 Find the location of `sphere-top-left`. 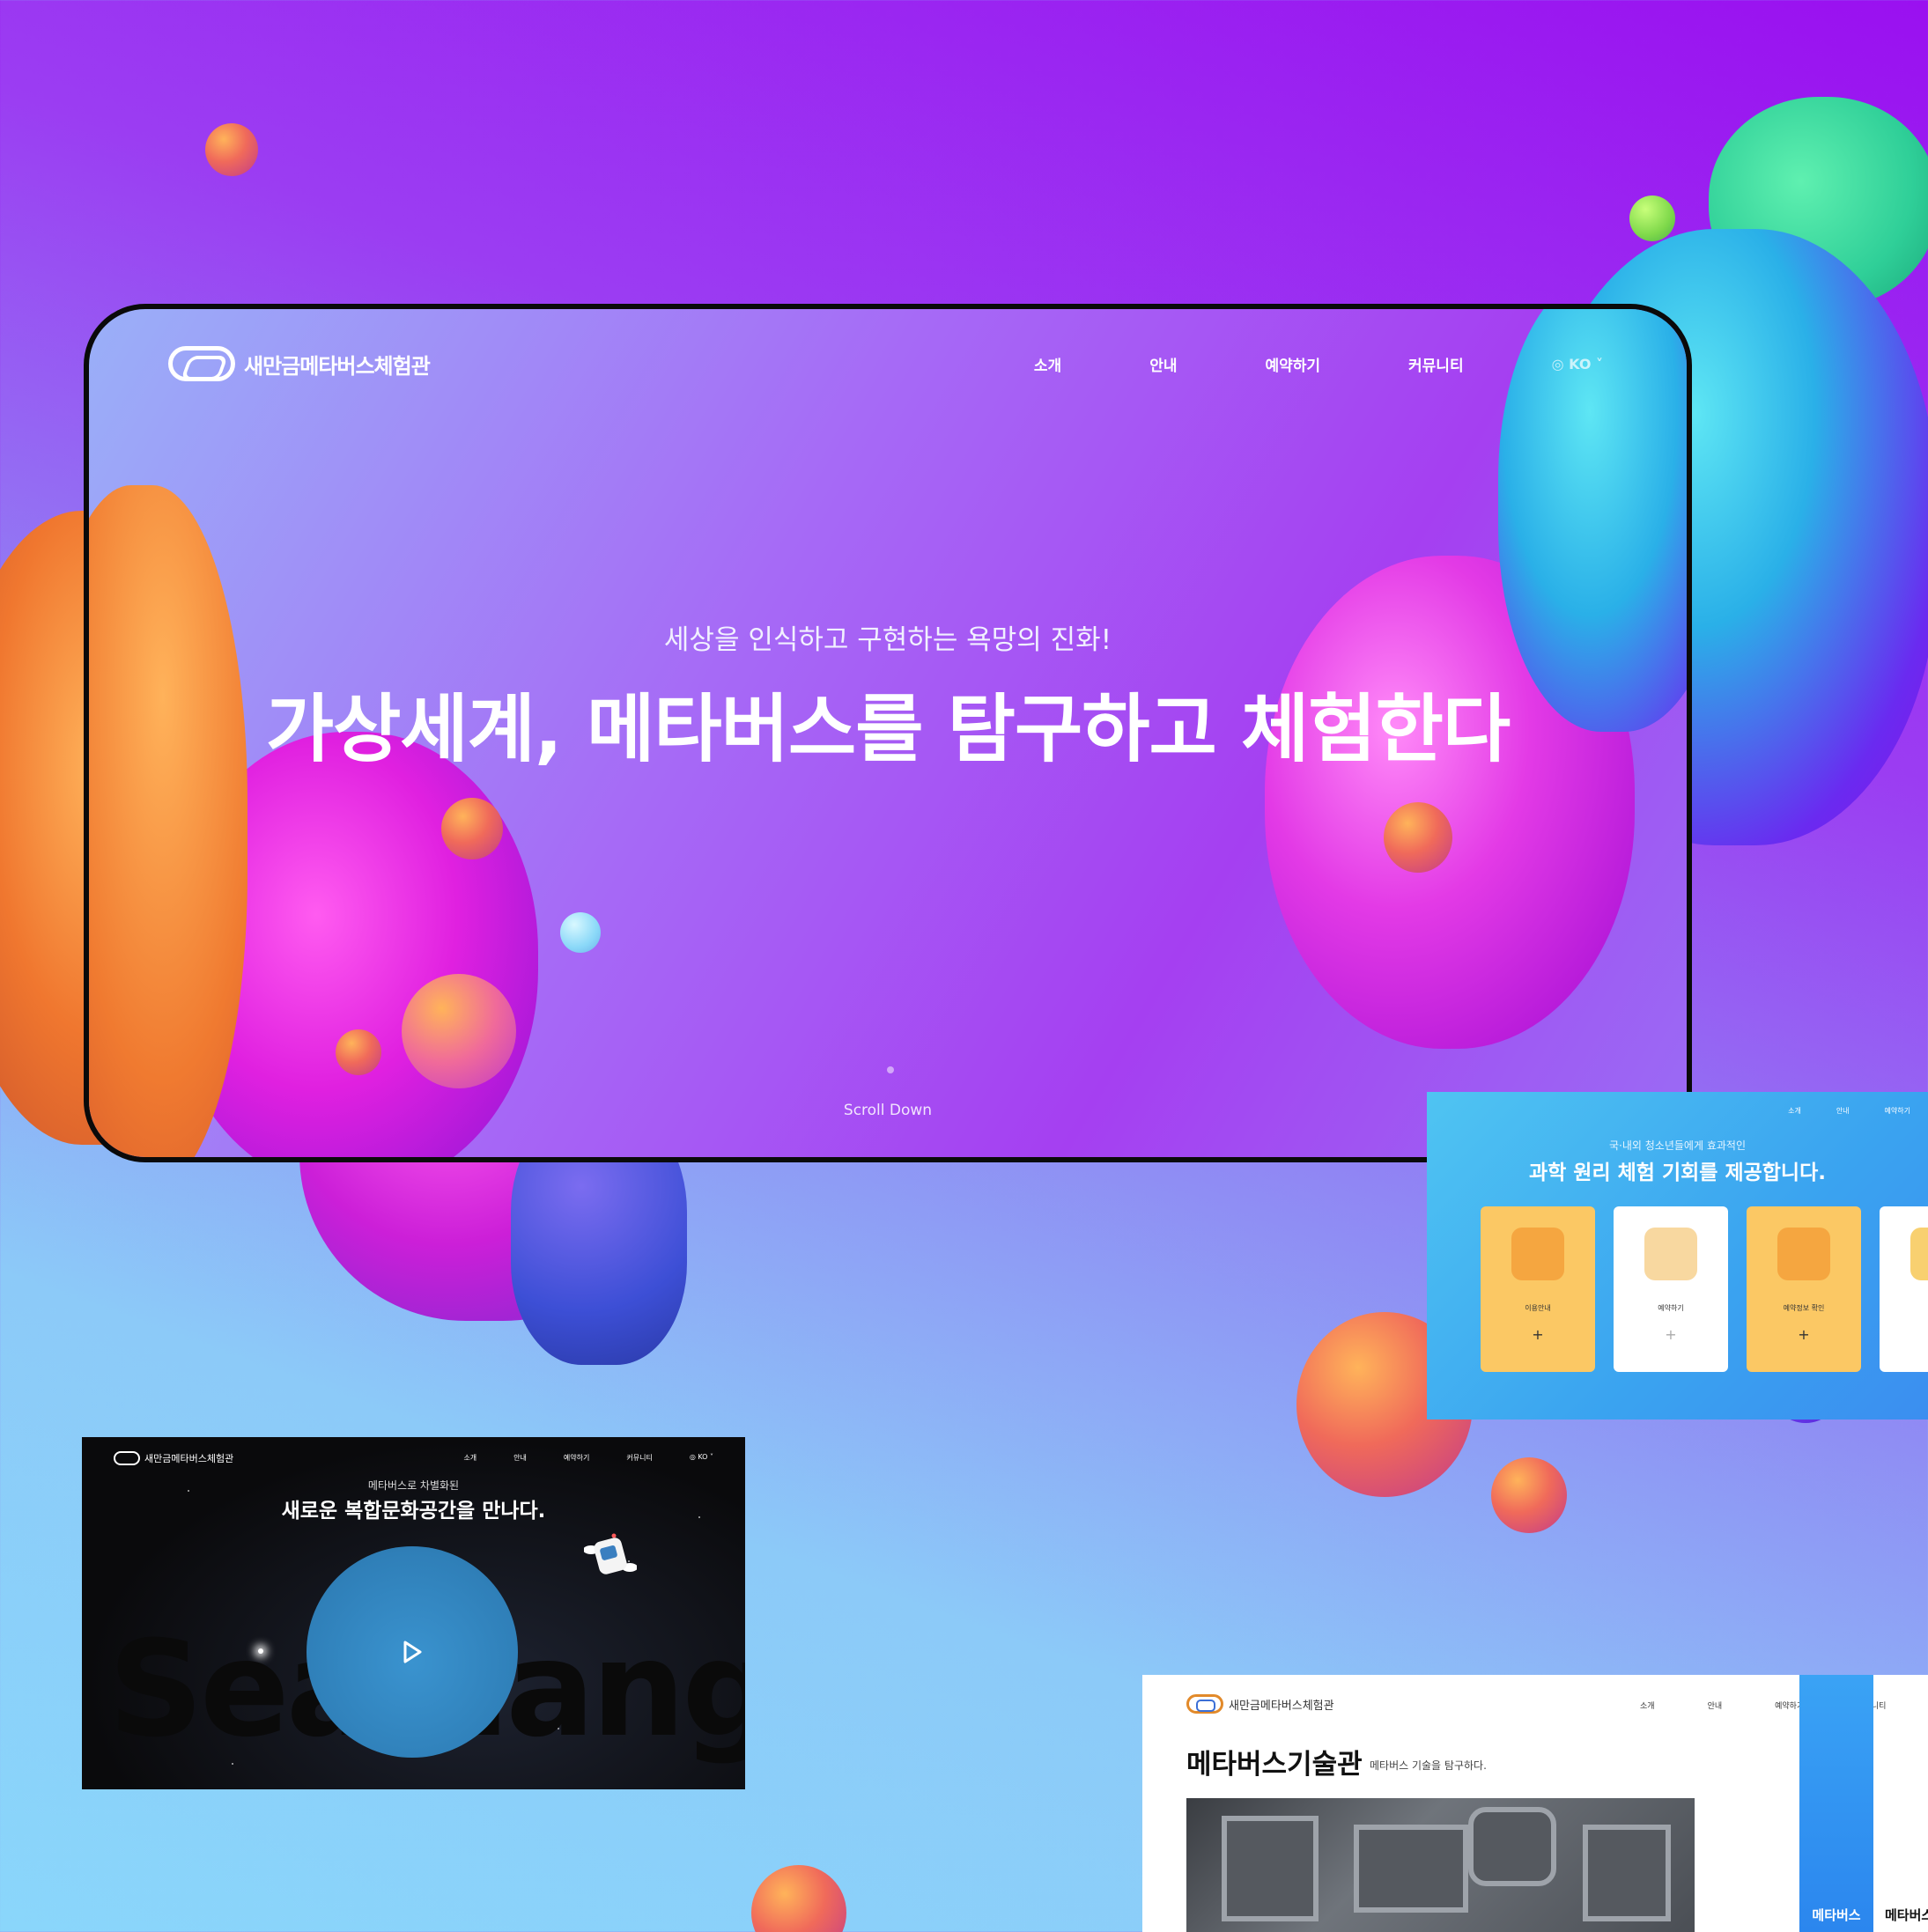

sphere-top-left is located at coordinates (231, 149).